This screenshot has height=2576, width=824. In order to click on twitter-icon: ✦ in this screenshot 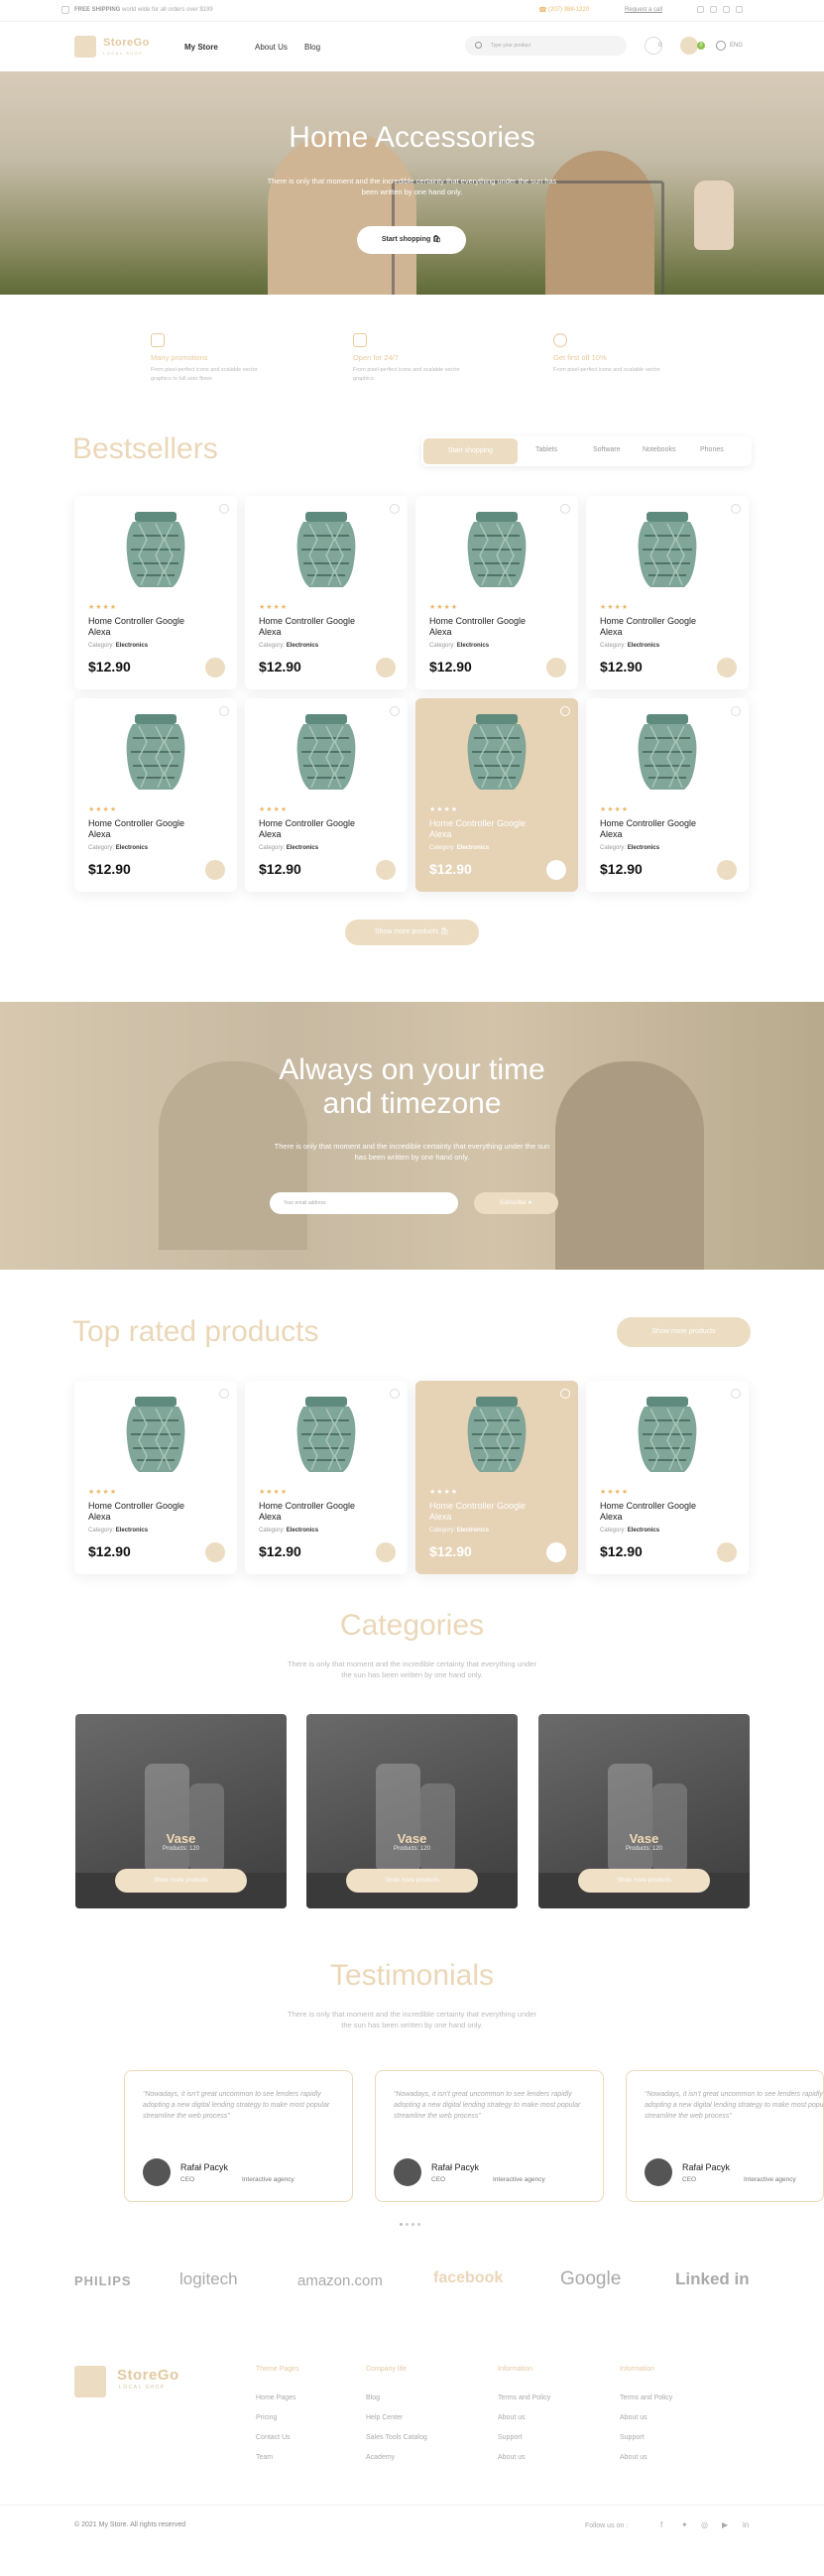, I will do `click(684, 2524)`.